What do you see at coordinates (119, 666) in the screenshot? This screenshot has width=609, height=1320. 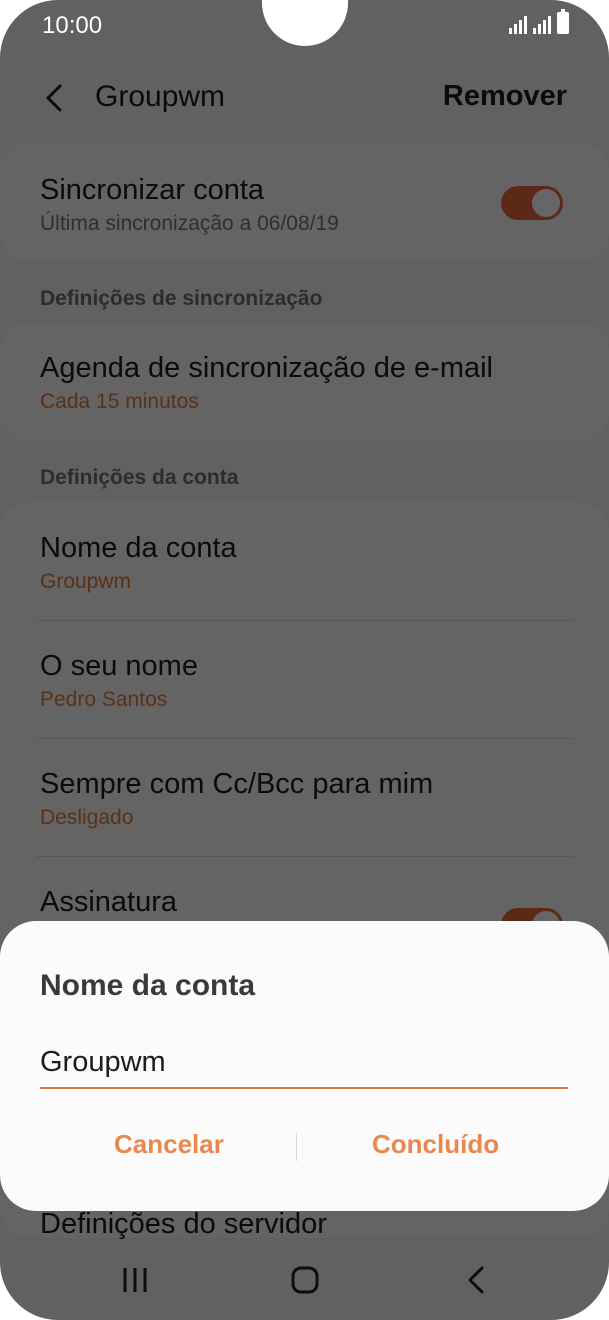 I see `your-name-title: O seu nome` at bounding box center [119, 666].